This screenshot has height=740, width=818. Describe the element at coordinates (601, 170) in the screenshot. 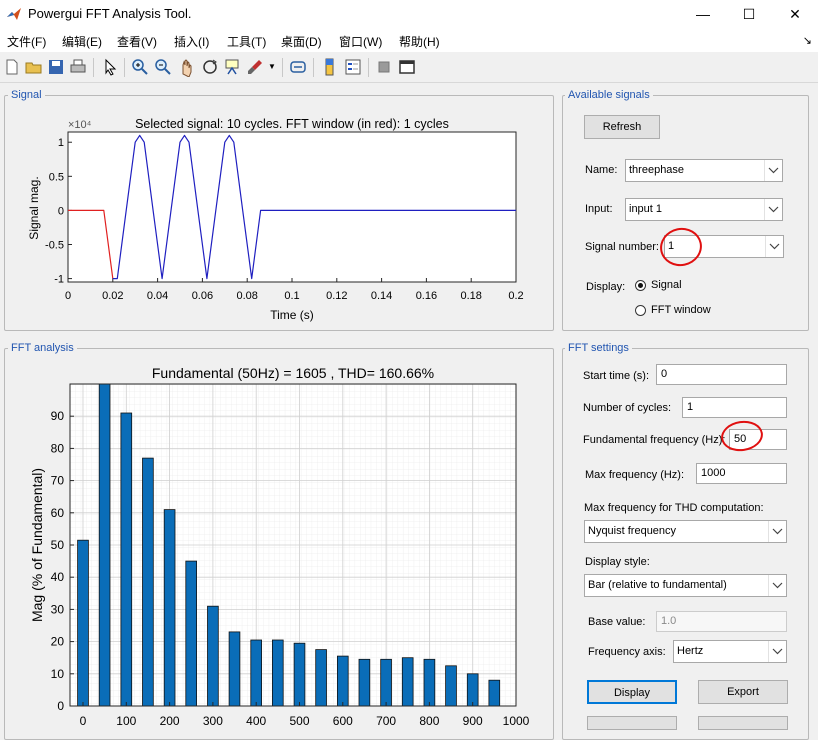

I see `name-label: Name:` at that location.